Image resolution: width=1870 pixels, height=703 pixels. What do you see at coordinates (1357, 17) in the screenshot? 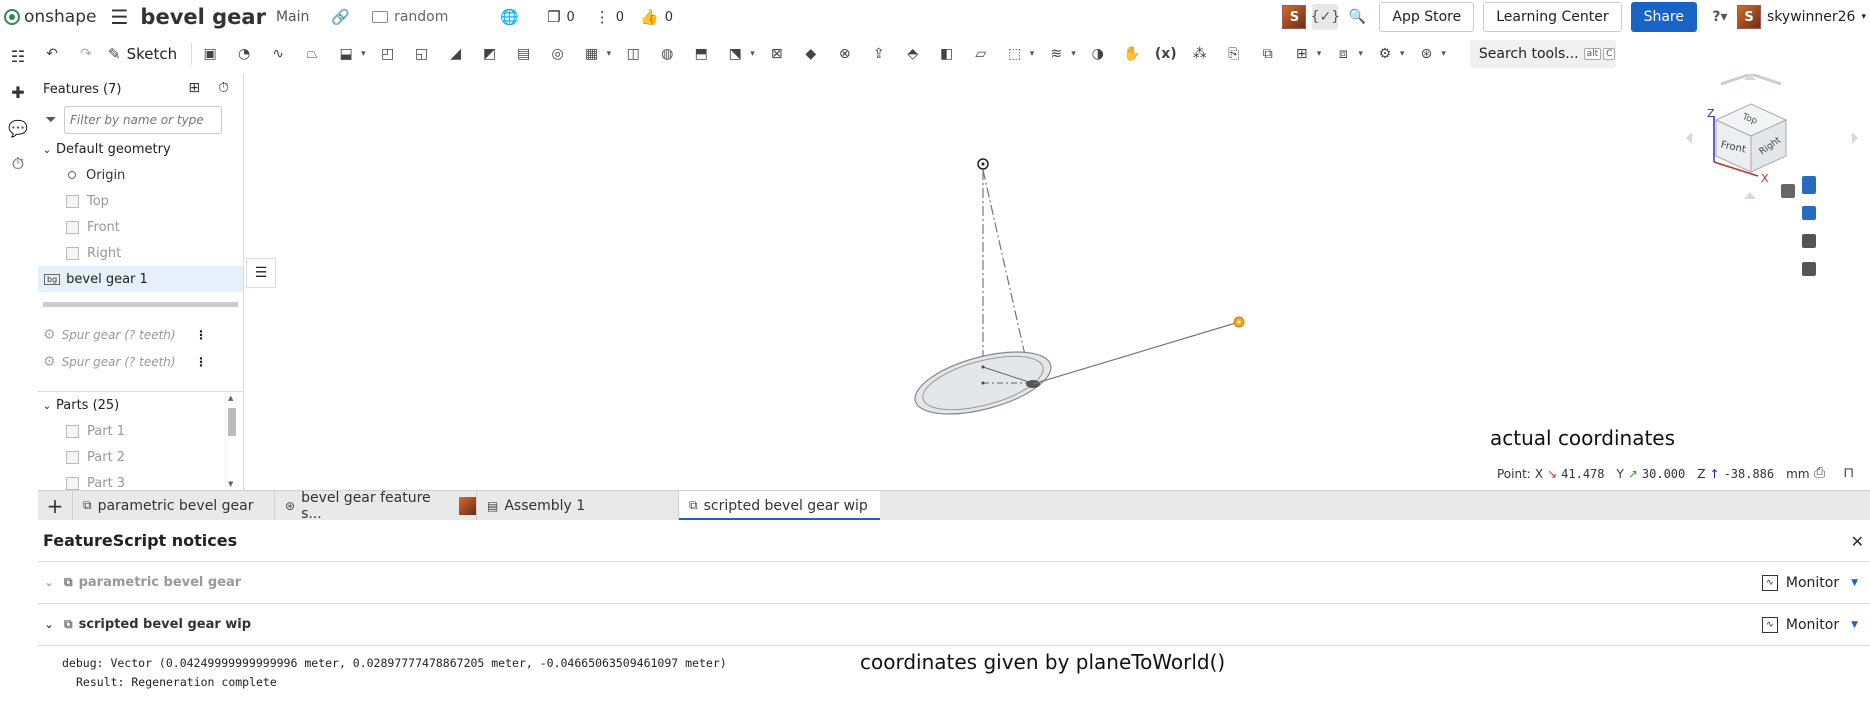
I see `search-icon: 🔍` at bounding box center [1357, 17].